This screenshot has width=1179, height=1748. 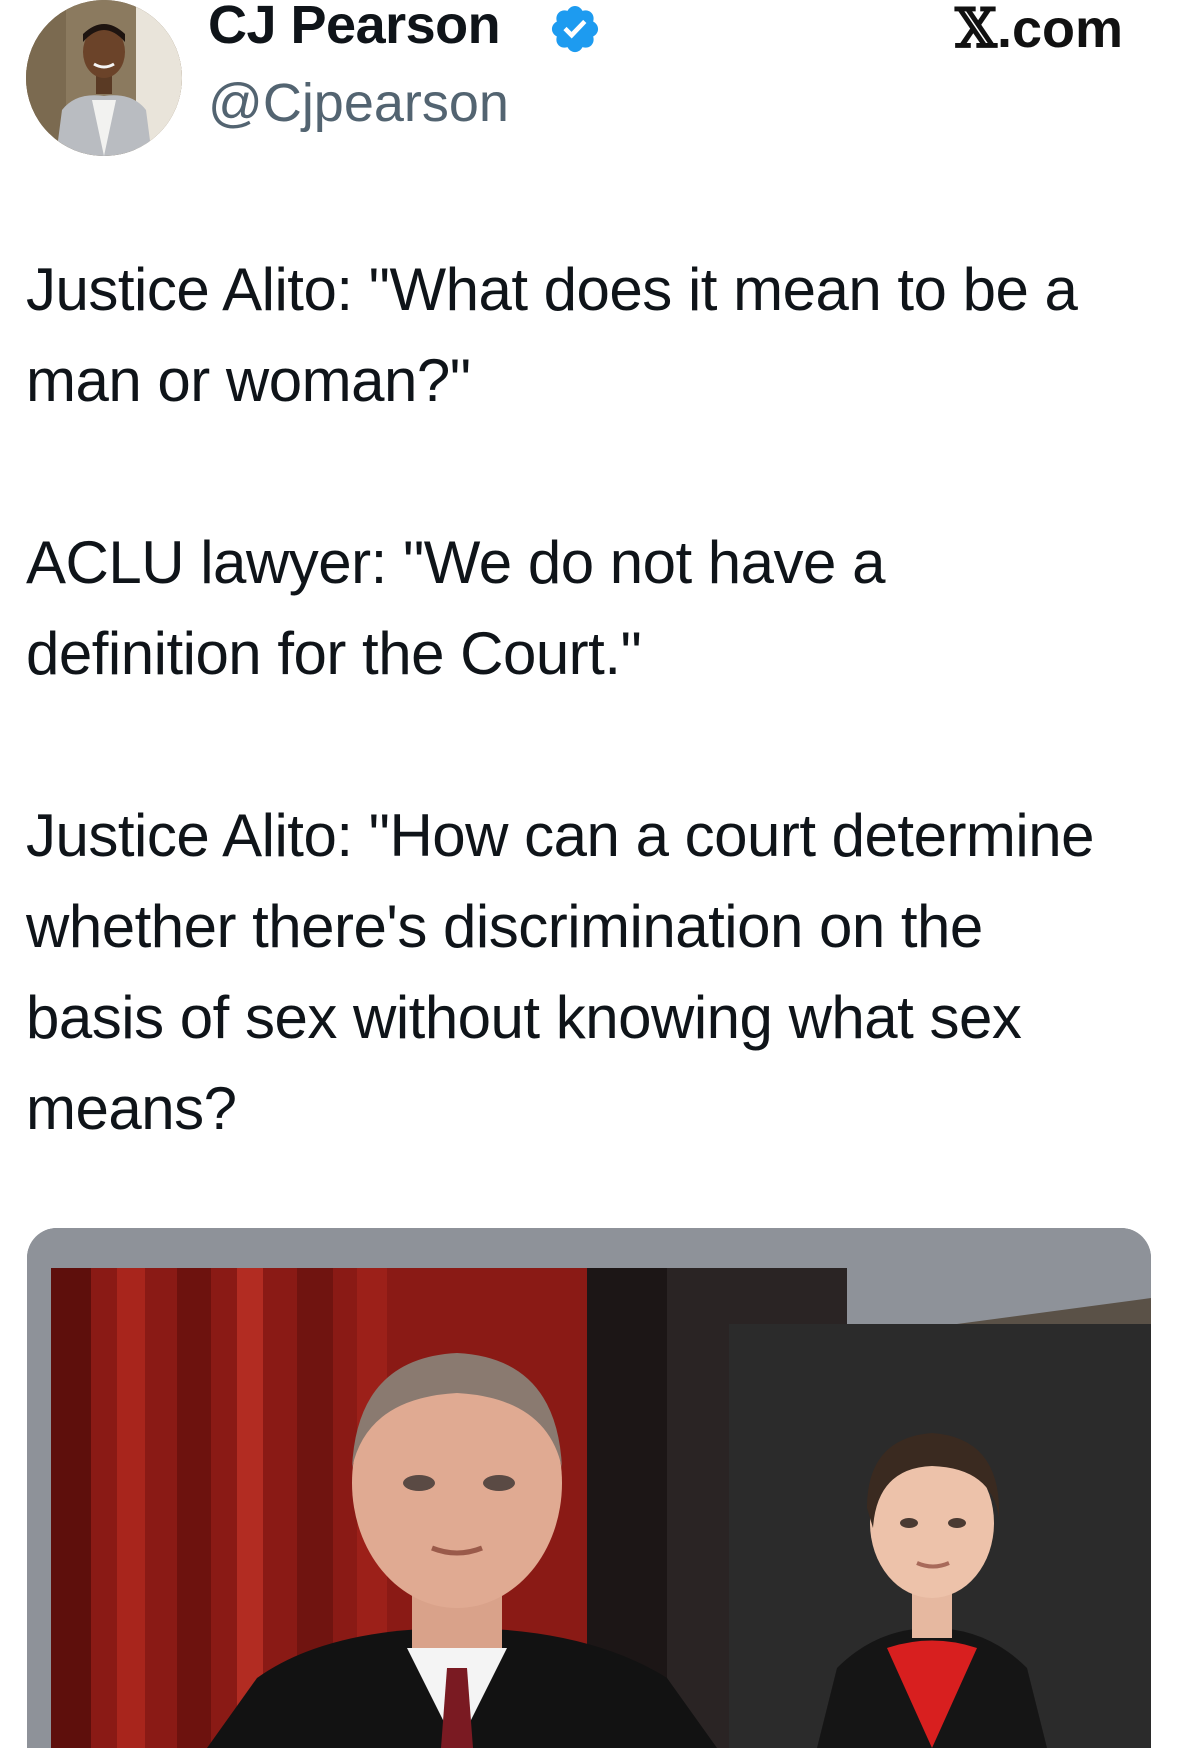 What do you see at coordinates (1059, 29) in the screenshot?
I see `site-label-suffix: .com` at bounding box center [1059, 29].